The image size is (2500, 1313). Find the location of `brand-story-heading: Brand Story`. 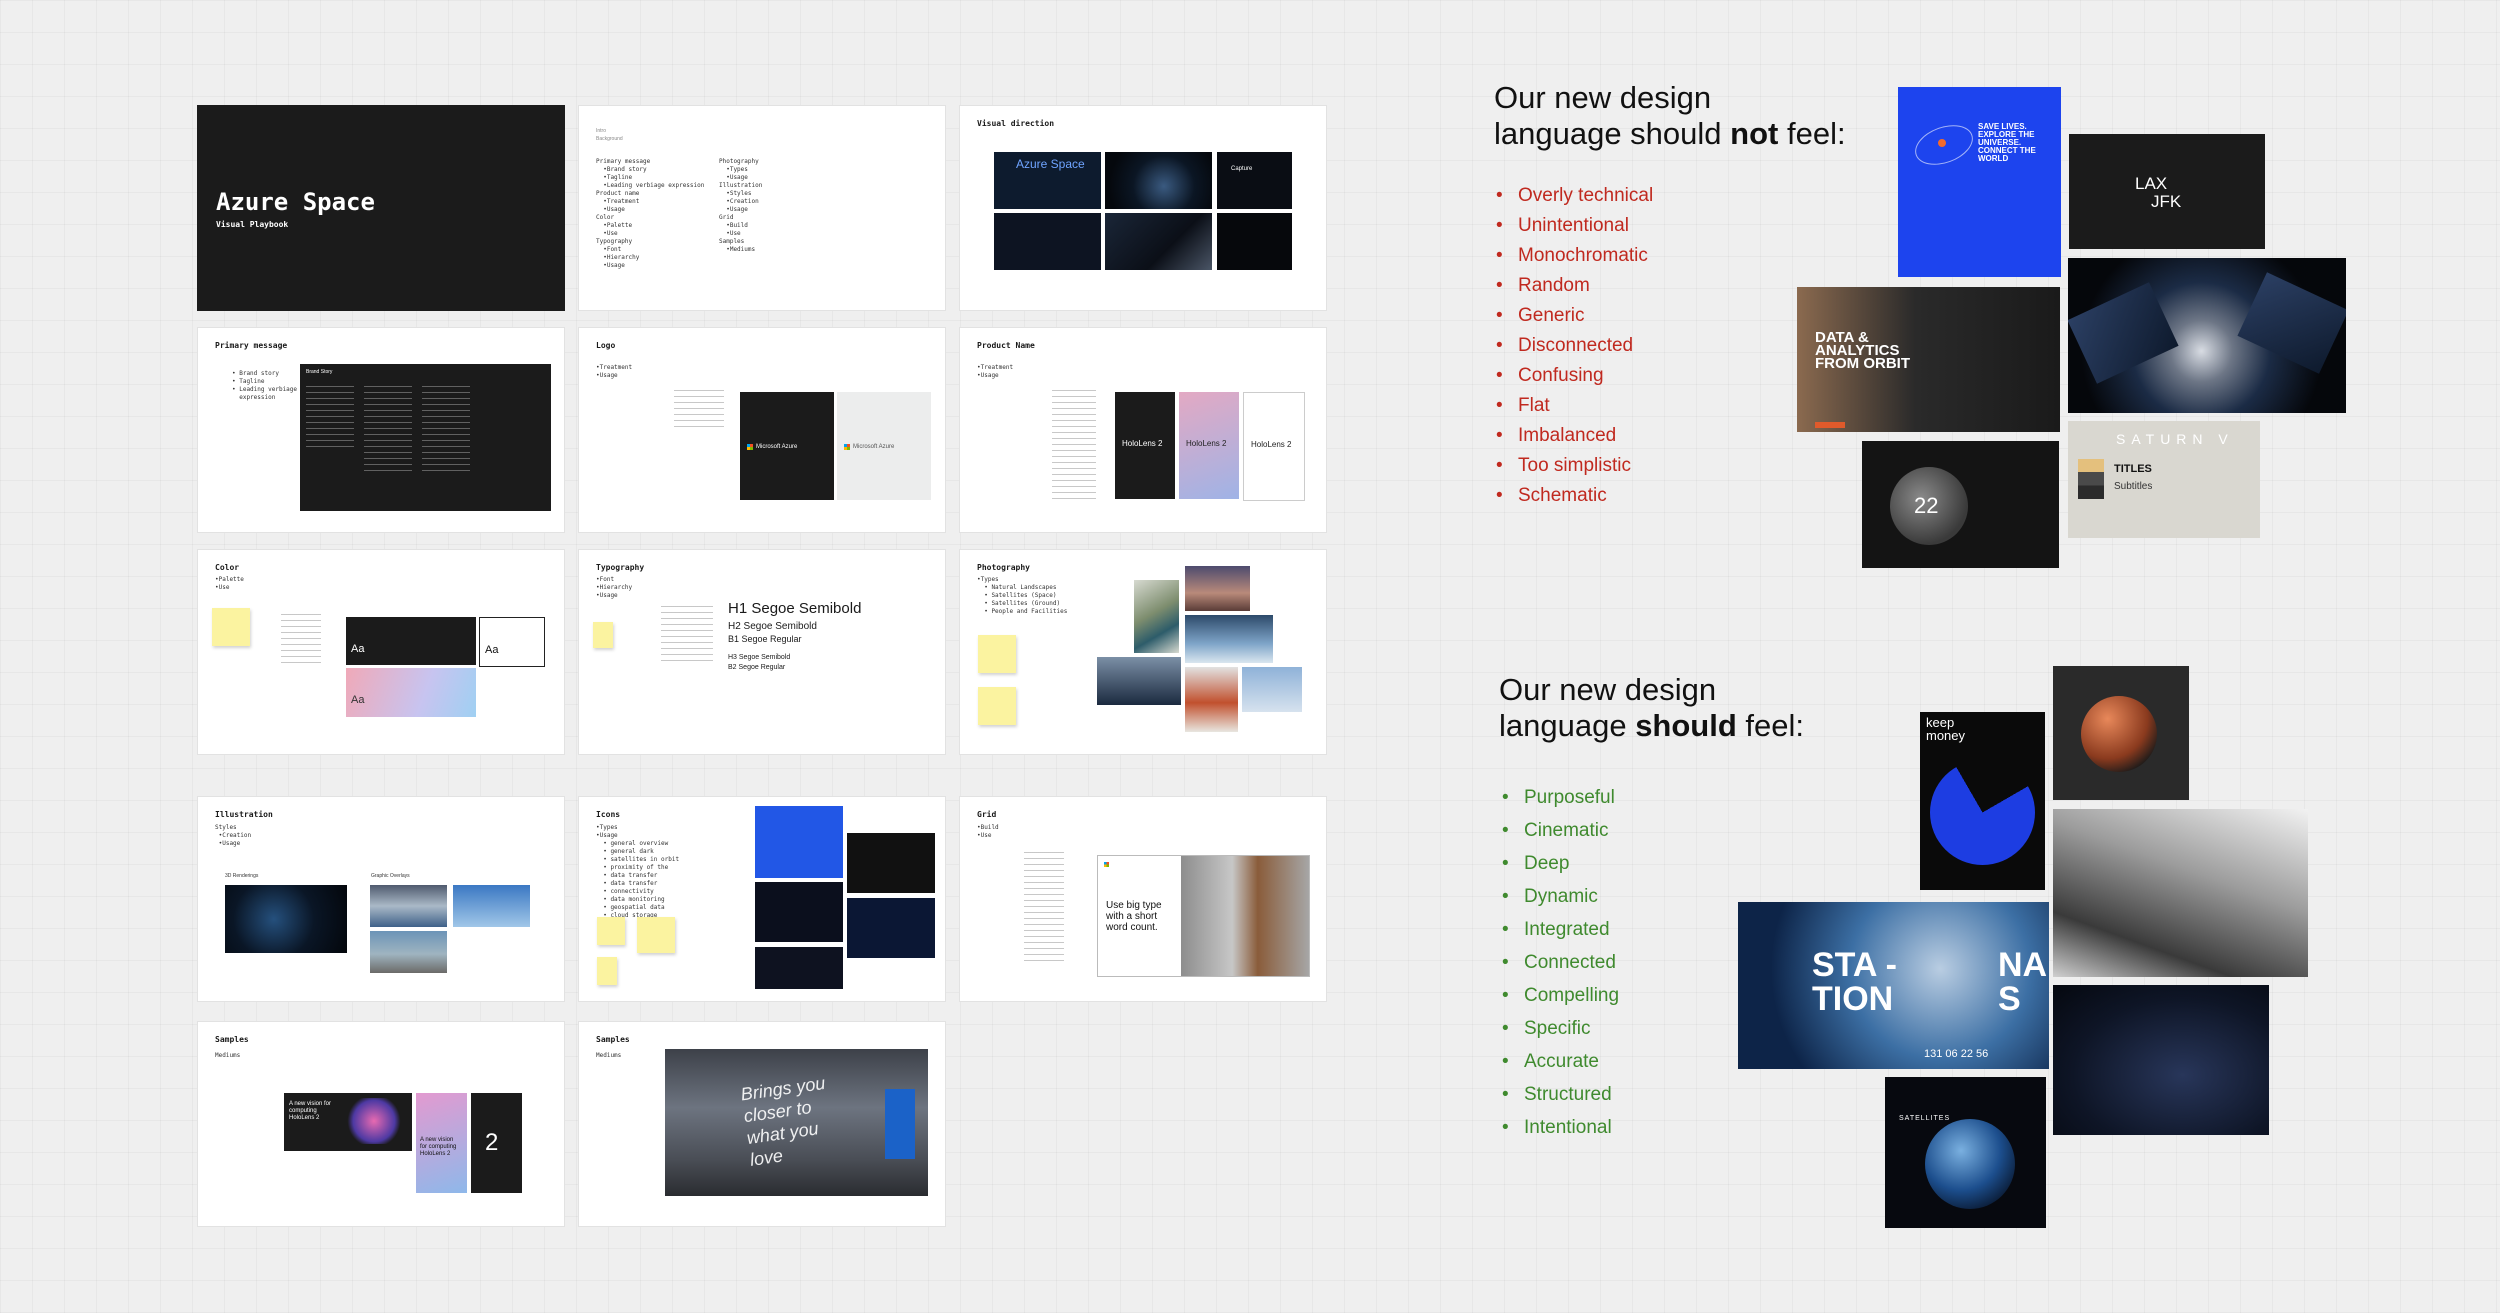

brand-story-heading: Brand Story is located at coordinates (319, 372).